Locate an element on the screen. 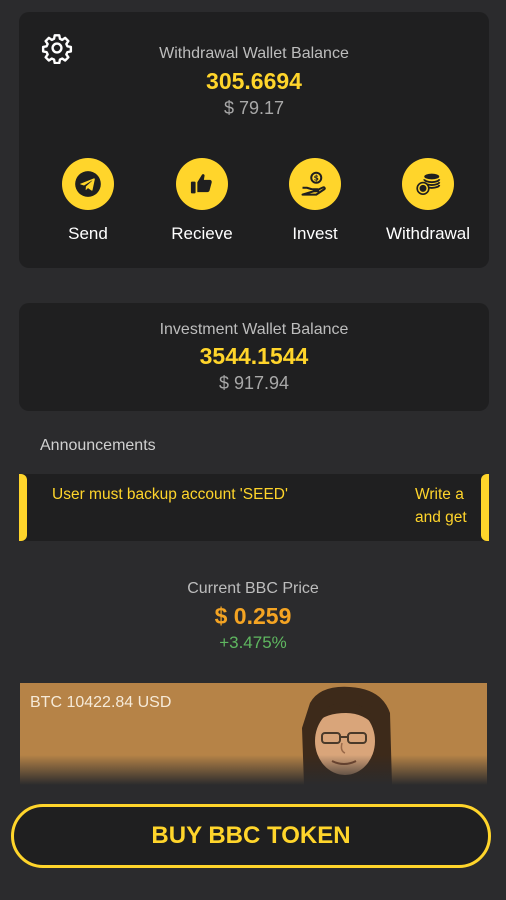  withdrawal-wallet-usd: $ 79.17 is located at coordinates (254, 108).